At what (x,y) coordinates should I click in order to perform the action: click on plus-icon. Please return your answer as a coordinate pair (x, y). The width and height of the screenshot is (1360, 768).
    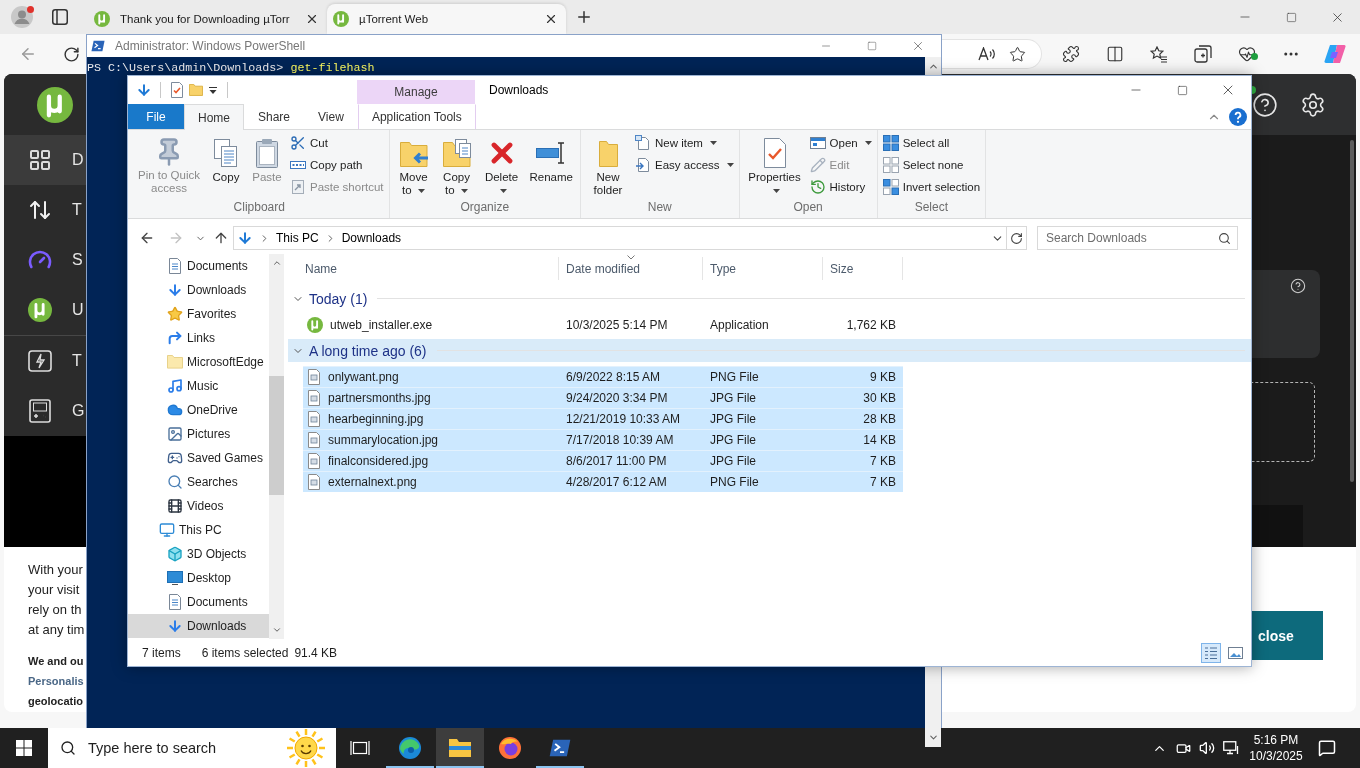
    Looking at the image, I should click on (584, 17).